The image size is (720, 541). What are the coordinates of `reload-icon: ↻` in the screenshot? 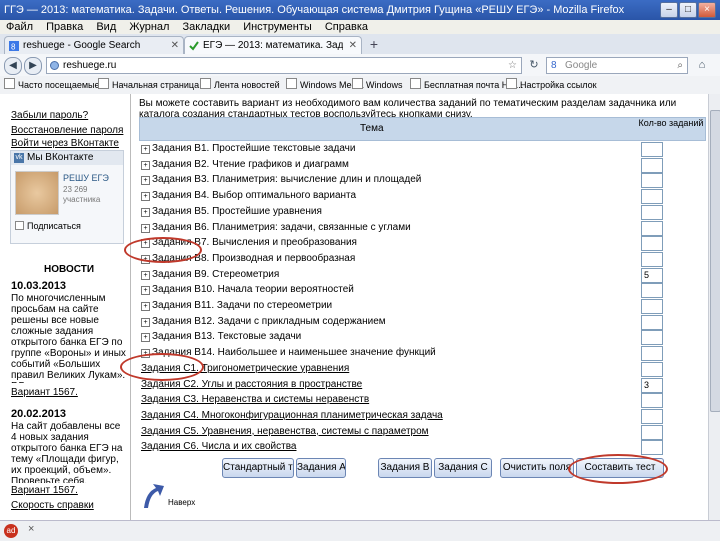 It's located at (534, 65).